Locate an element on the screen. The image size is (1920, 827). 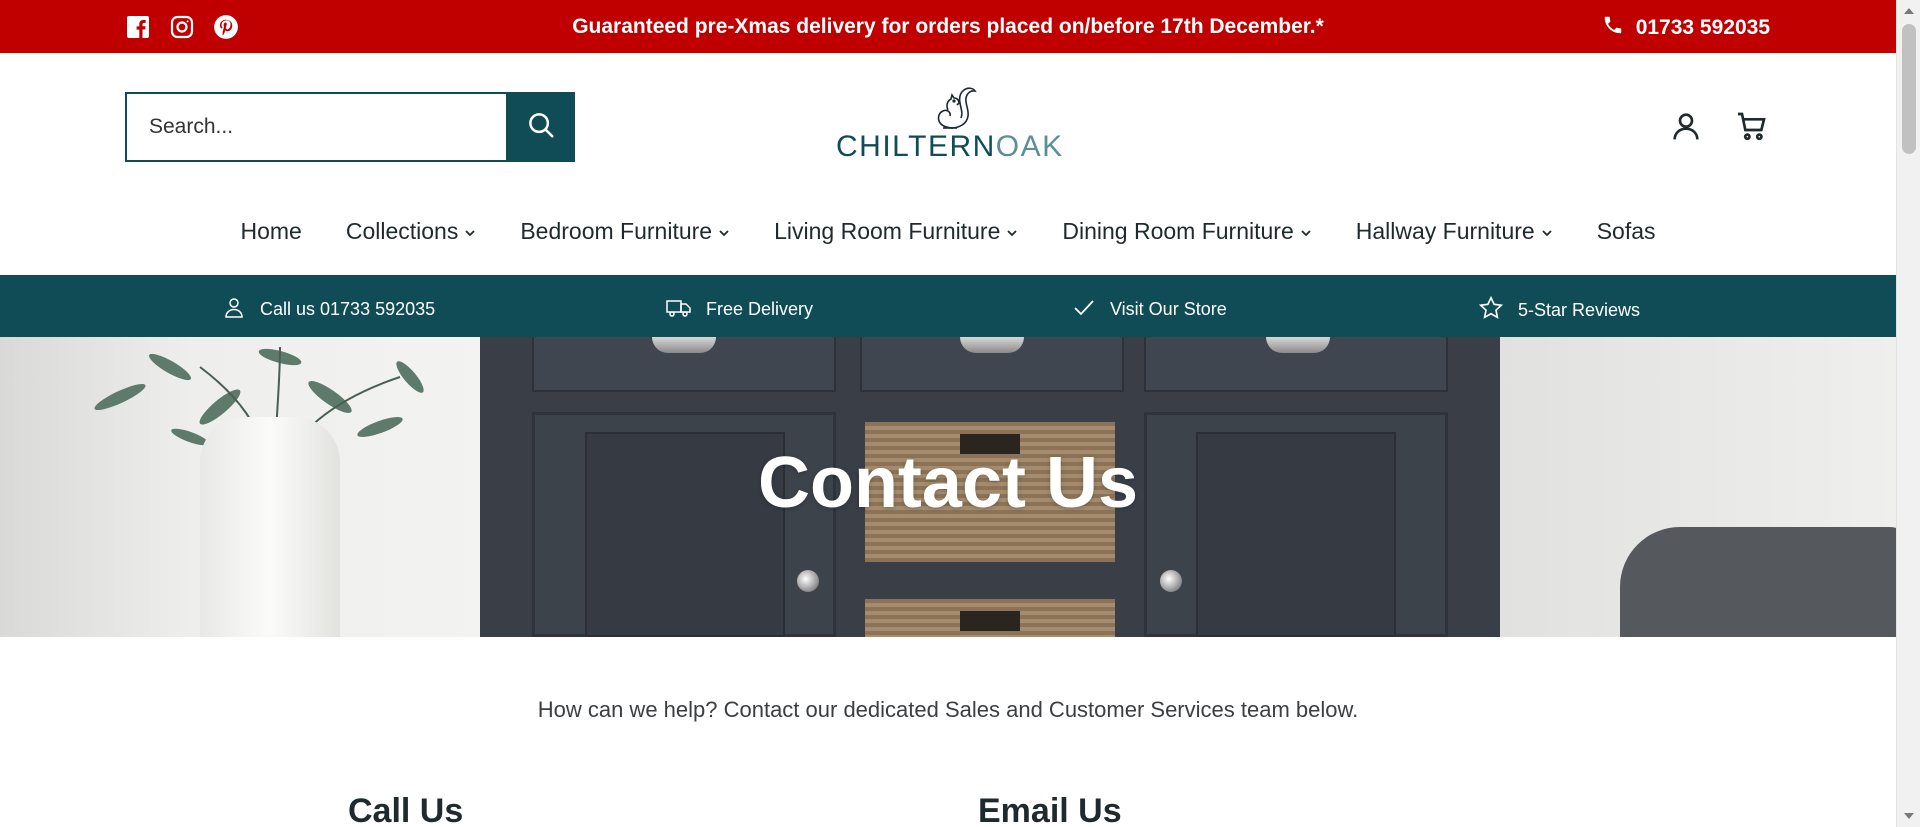
usp-item-reviews: 5-Star Reviews is located at coordinates (1559, 310).